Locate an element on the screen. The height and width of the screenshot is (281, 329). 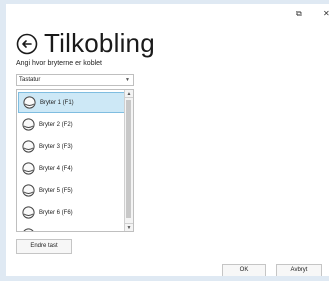
switch-list-item: Bryter 5 (F5) is located at coordinates (72, 190).